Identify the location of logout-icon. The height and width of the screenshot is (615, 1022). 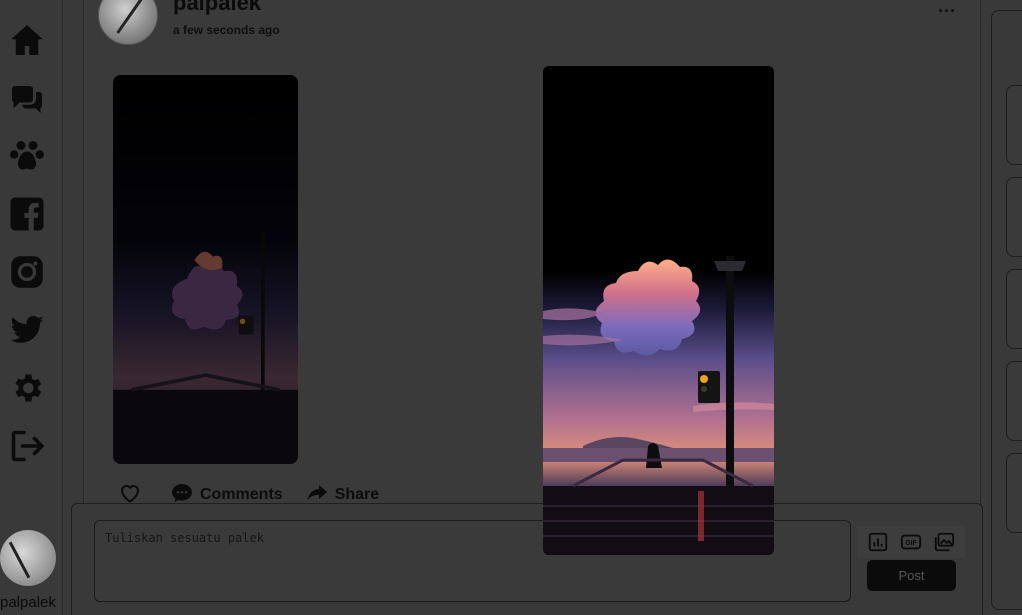
(27, 446).